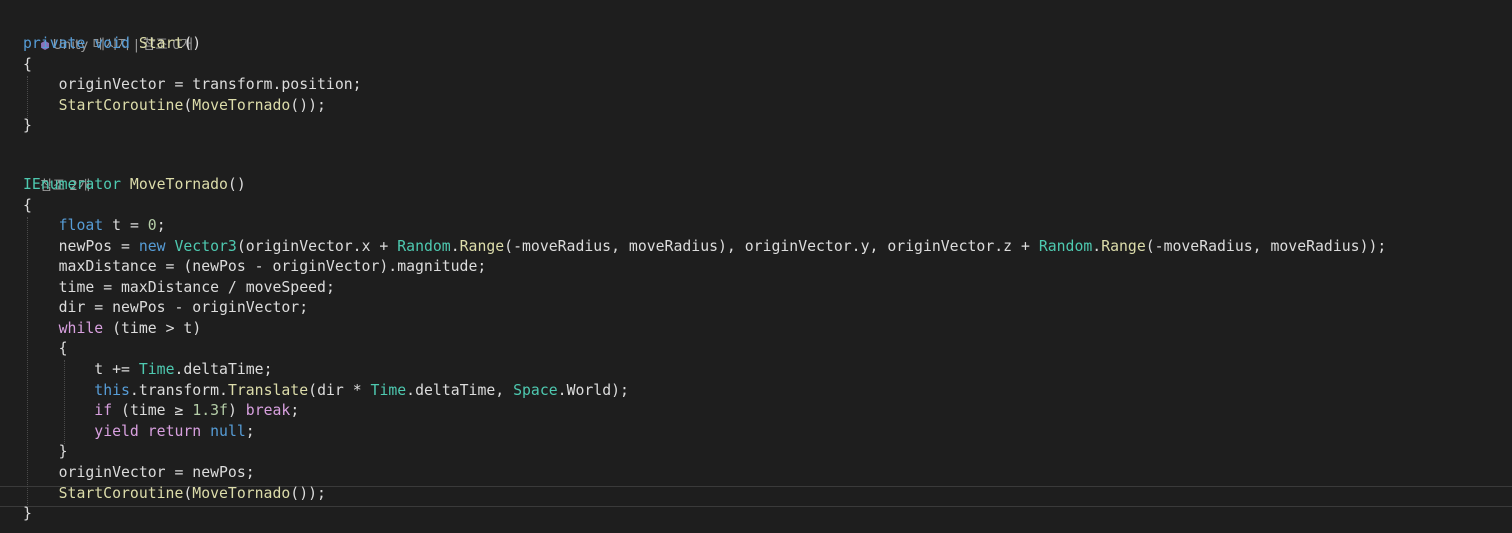  What do you see at coordinates (103, 410) in the screenshot?
I see `control-keyword-token: if` at bounding box center [103, 410].